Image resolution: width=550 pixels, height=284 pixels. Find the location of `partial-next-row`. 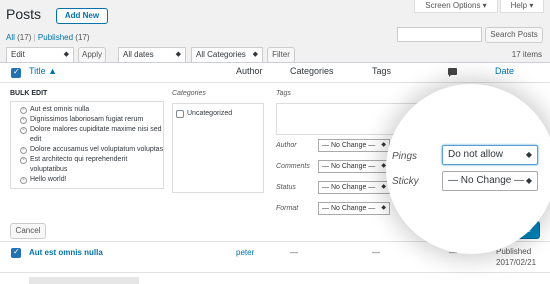

partial-next-row is located at coordinates (84, 280).